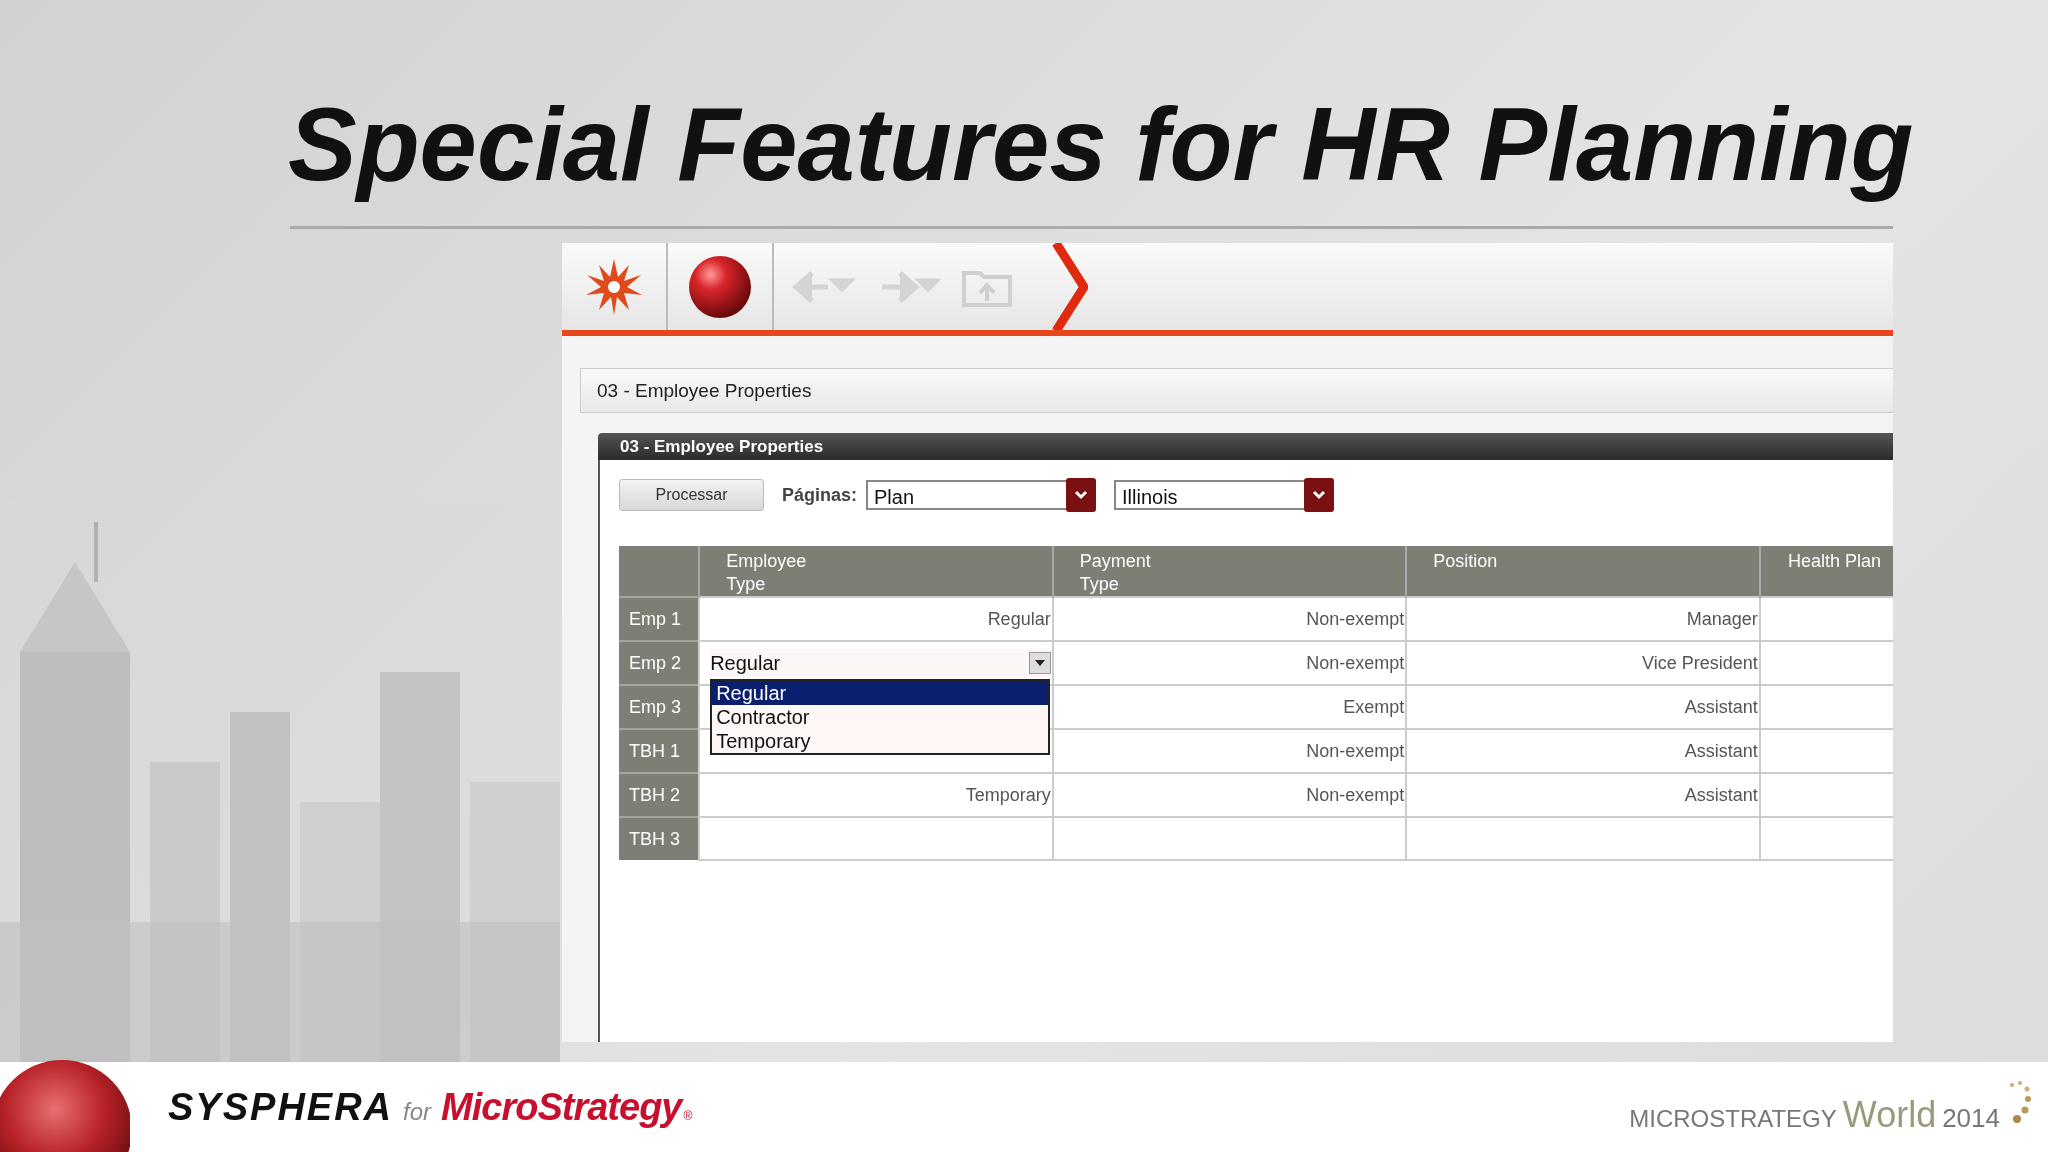  Describe the element at coordinates (876, 619) in the screenshot. I see `table-cell: Regular` at that location.